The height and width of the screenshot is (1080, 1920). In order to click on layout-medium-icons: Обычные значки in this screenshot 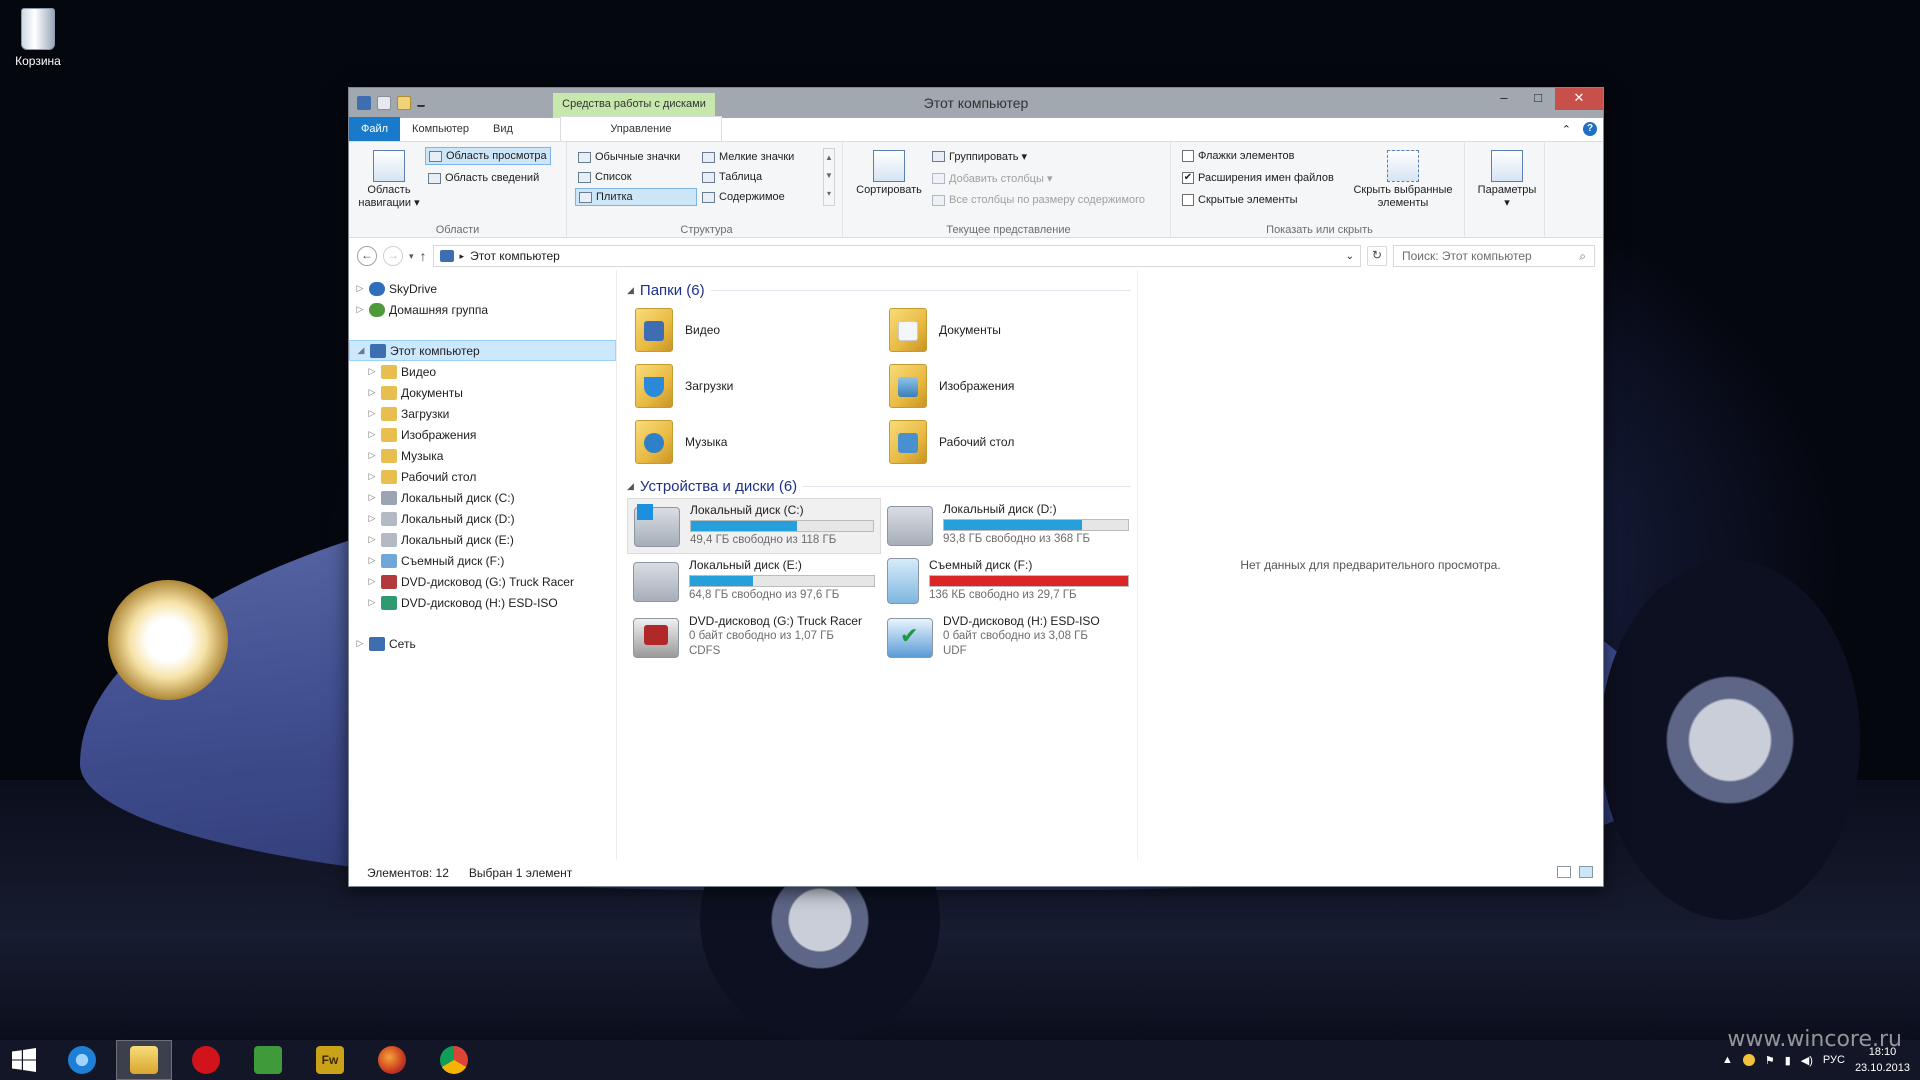, I will do `click(629, 157)`.